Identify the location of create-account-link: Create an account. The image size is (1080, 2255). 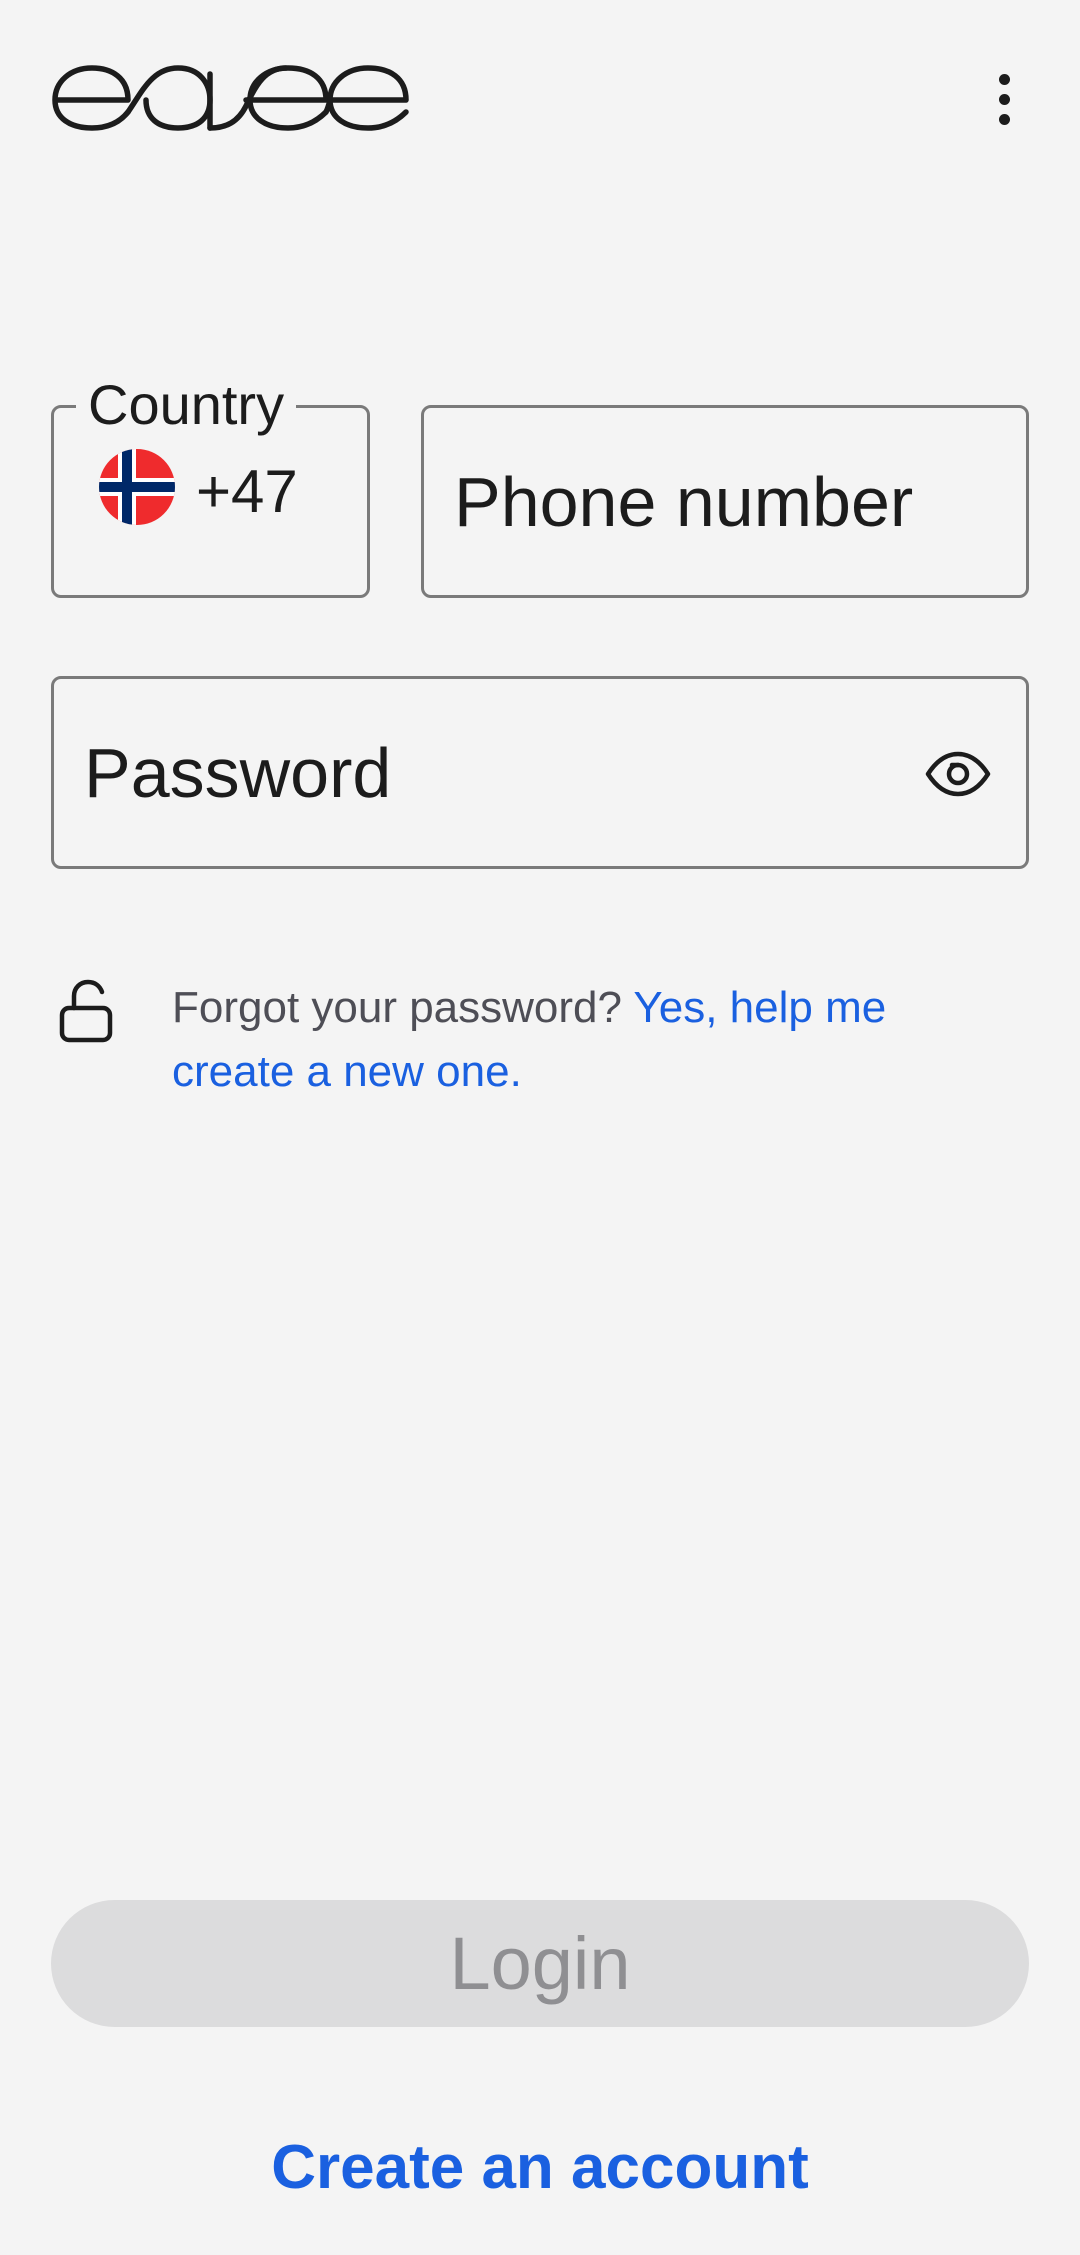
(540, 2168).